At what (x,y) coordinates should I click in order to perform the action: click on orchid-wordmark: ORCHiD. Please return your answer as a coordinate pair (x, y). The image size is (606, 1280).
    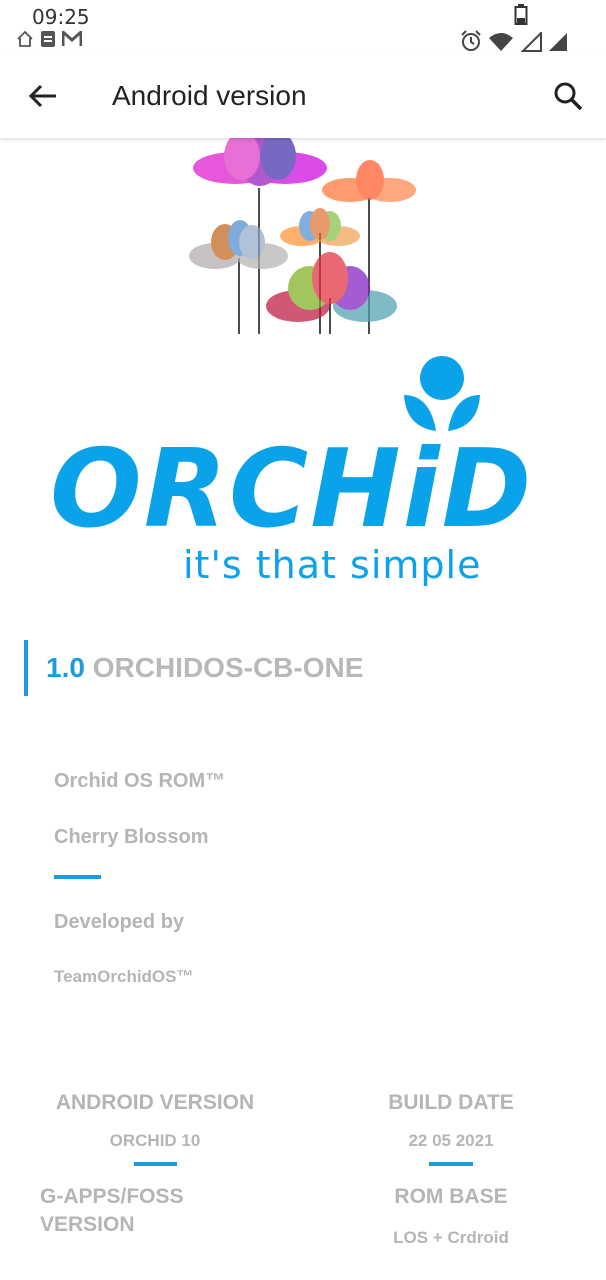
    Looking at the image, I should click on (292, 489).